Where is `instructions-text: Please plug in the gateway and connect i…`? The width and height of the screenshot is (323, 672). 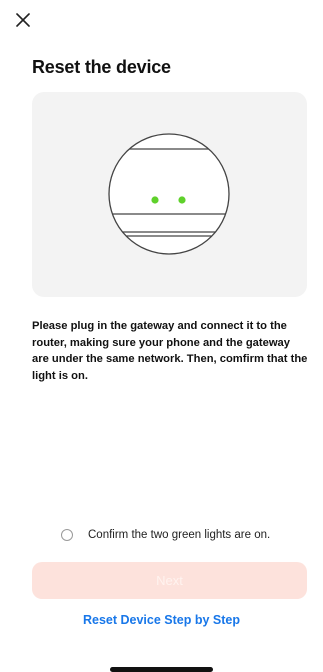
instructions-text: Please plug in the gateway and connect i… is located at coordinates (170, 351).